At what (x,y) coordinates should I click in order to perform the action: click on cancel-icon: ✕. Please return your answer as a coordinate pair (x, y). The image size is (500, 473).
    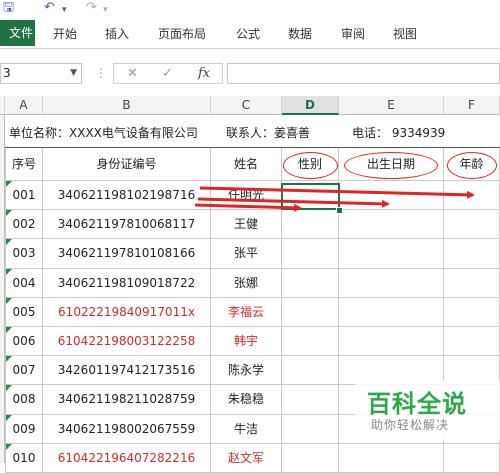
    Looking at the image, I should click on (132, 73).